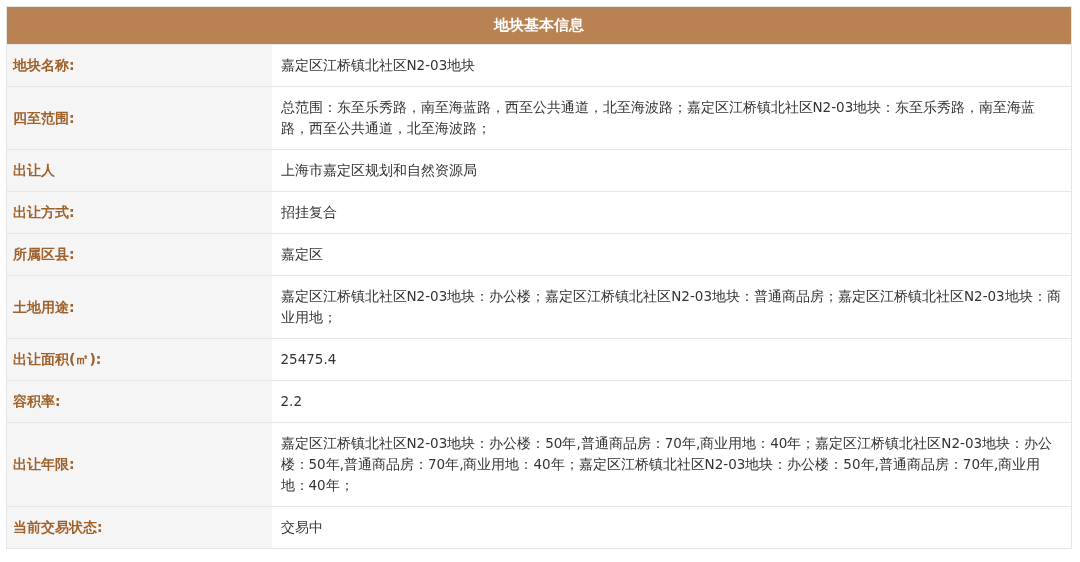 This screenshot has height=562, width=1080. I want to click on field-value: 嘉定区, so click(671, 254).